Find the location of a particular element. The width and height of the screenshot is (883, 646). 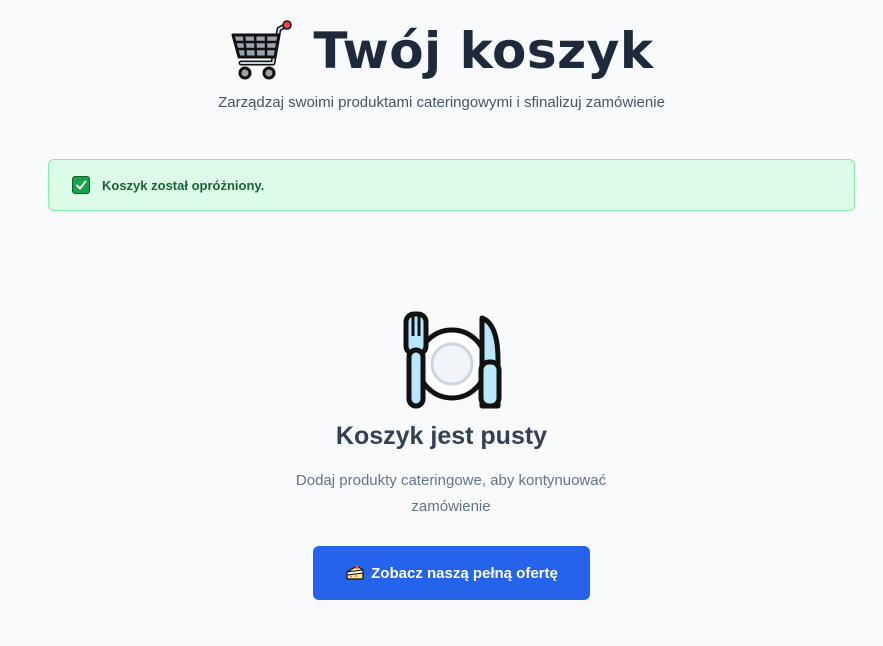

check-mark-icon is located at coordinates (81, 185).